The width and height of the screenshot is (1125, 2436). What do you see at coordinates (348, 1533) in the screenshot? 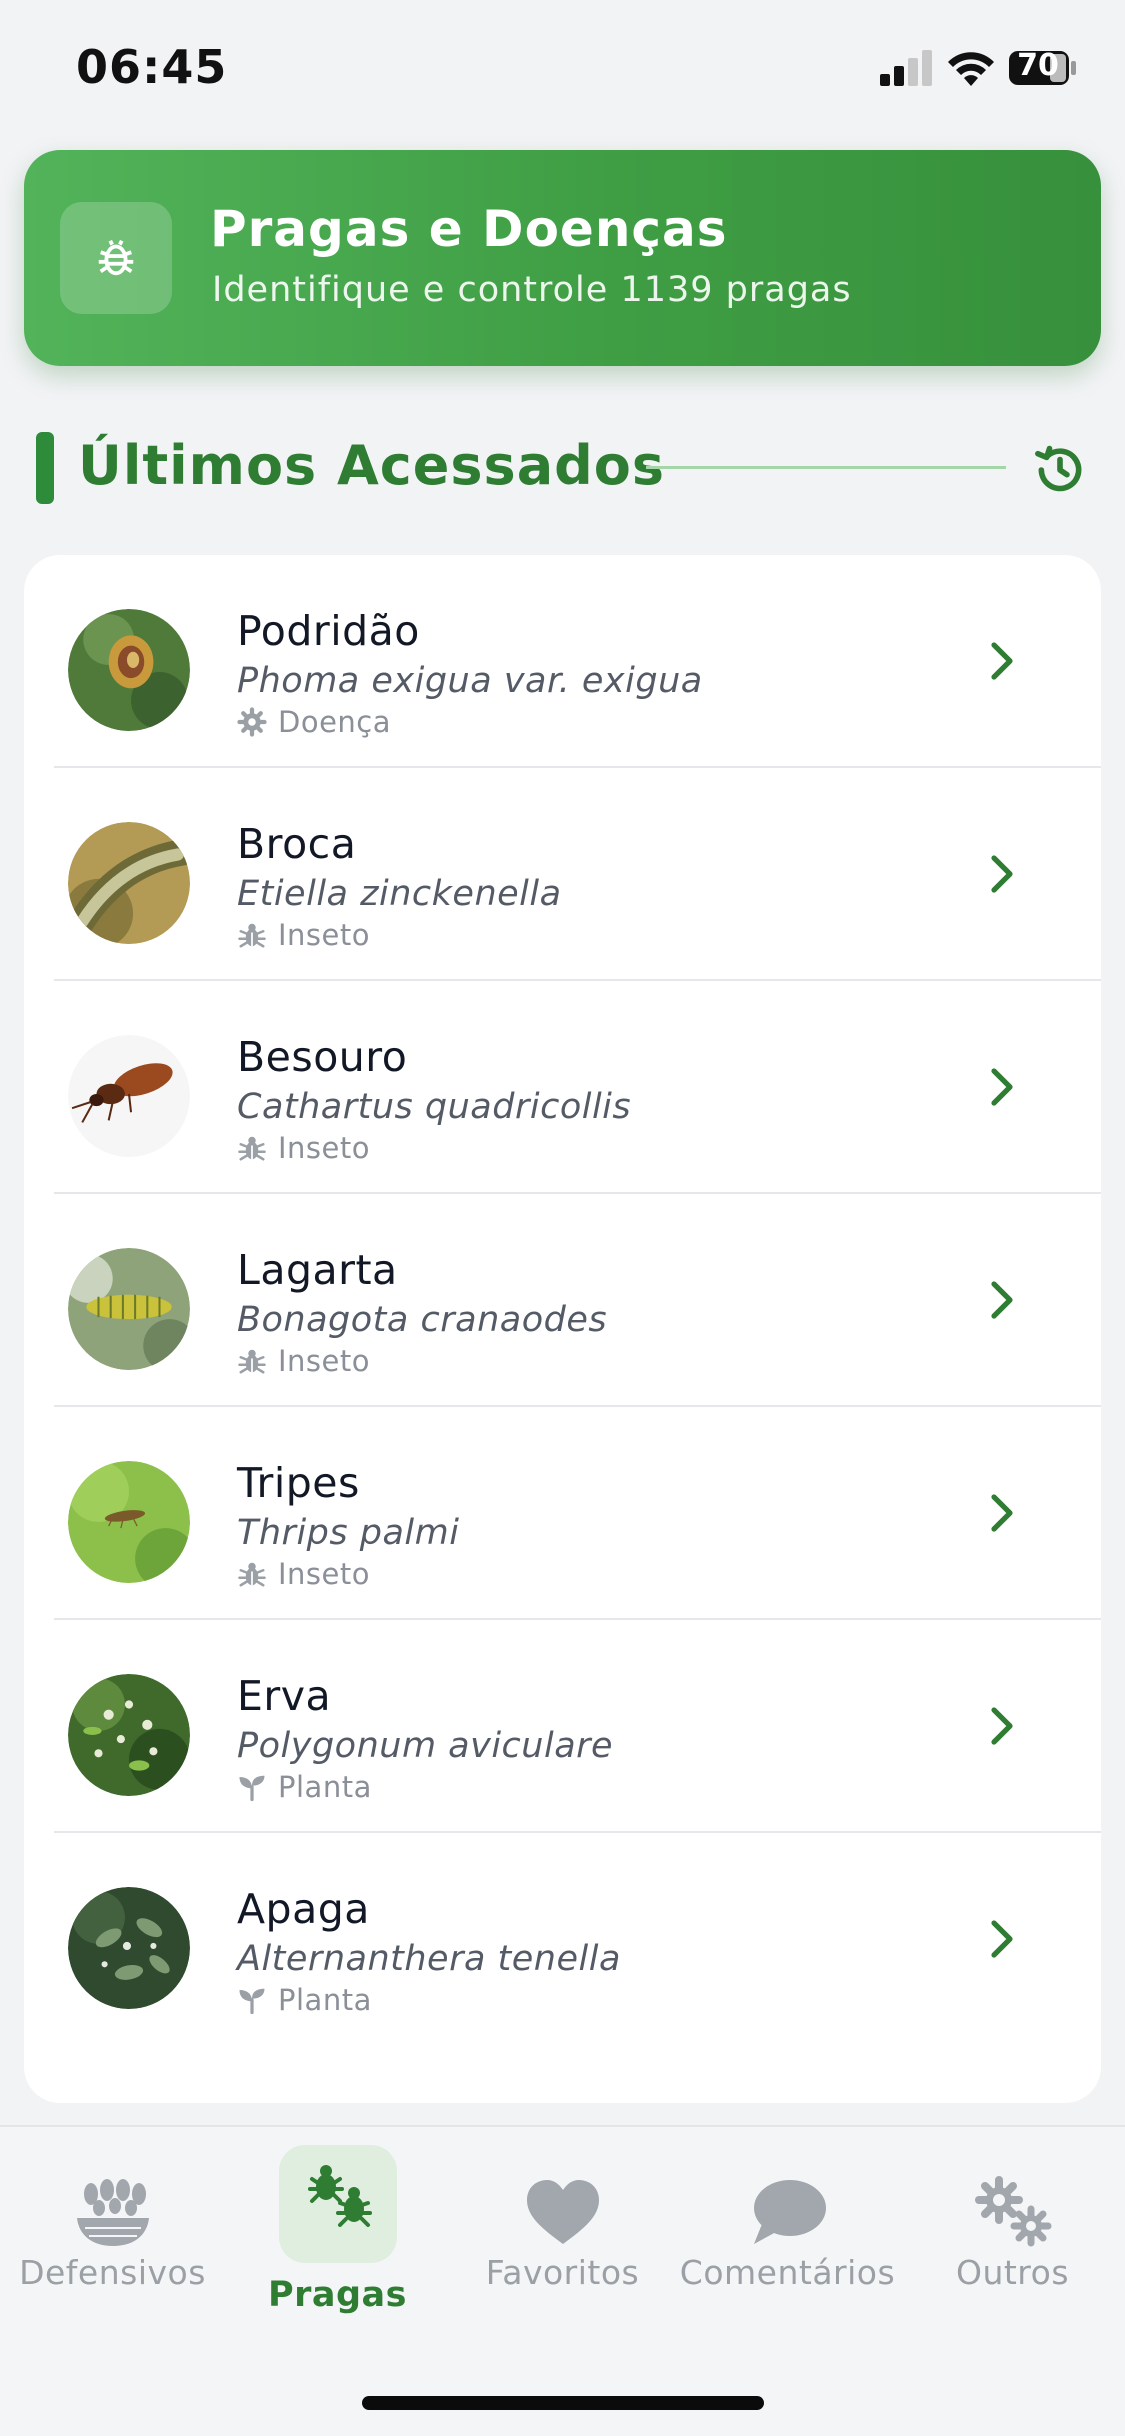
I see `pest-scientific-name: Thrips palmi` at bounding box center [348, 1533].